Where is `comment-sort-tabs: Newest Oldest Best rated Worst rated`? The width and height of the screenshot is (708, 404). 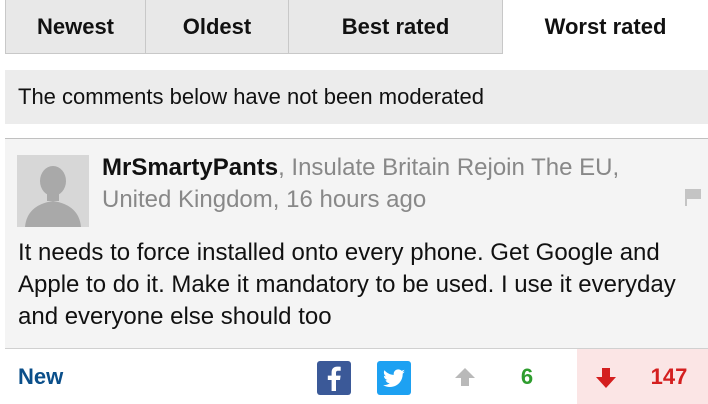 comment-sort-tabs: Newest Oldest Best rated Worst rated is located at coordinates (356, 27).